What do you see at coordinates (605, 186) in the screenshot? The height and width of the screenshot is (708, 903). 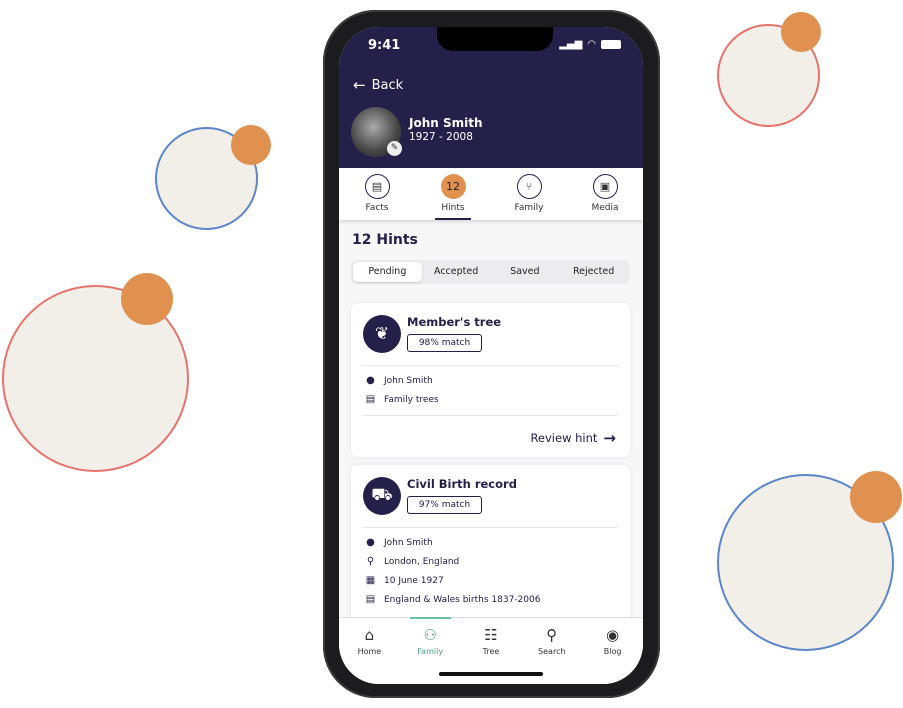 I see `media-icon: ▣` at bounding box center [605, 186].